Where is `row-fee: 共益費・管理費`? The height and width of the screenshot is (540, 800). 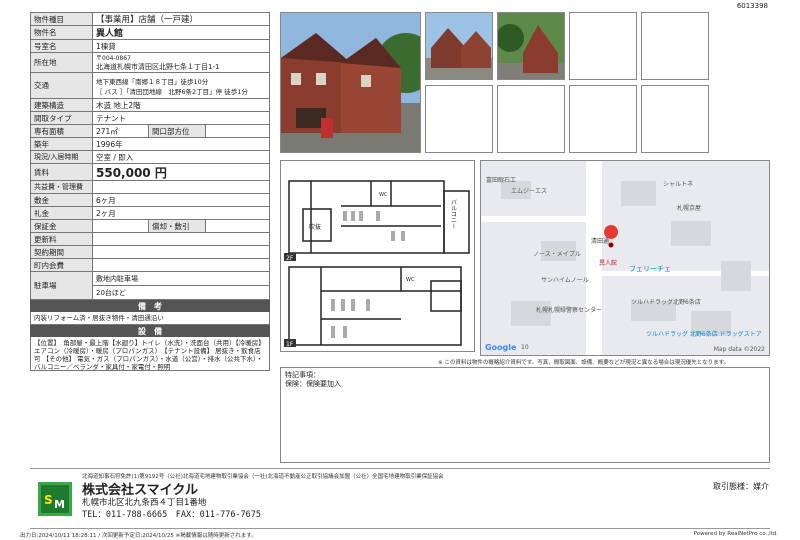 row-fee: 共益費・管理費 is located at coordinates (150, 187).